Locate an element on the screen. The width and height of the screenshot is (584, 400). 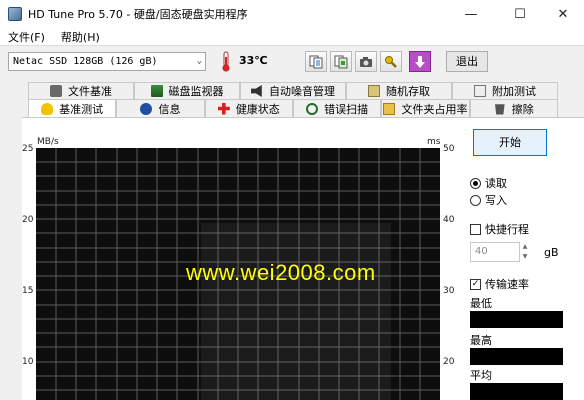
left-axis-unit: MB/s is located at coordinates (48, 142).